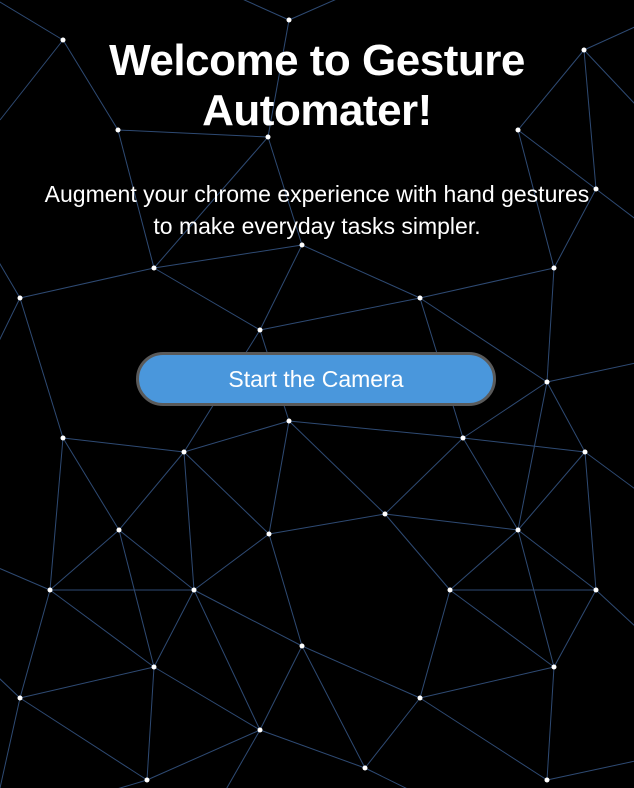 The image size is (634, 788). What do you see at coordinates (316, 379) in the screenshot?
I see `start-camera-button: Start the Camera` at bounding box center [316, 379].